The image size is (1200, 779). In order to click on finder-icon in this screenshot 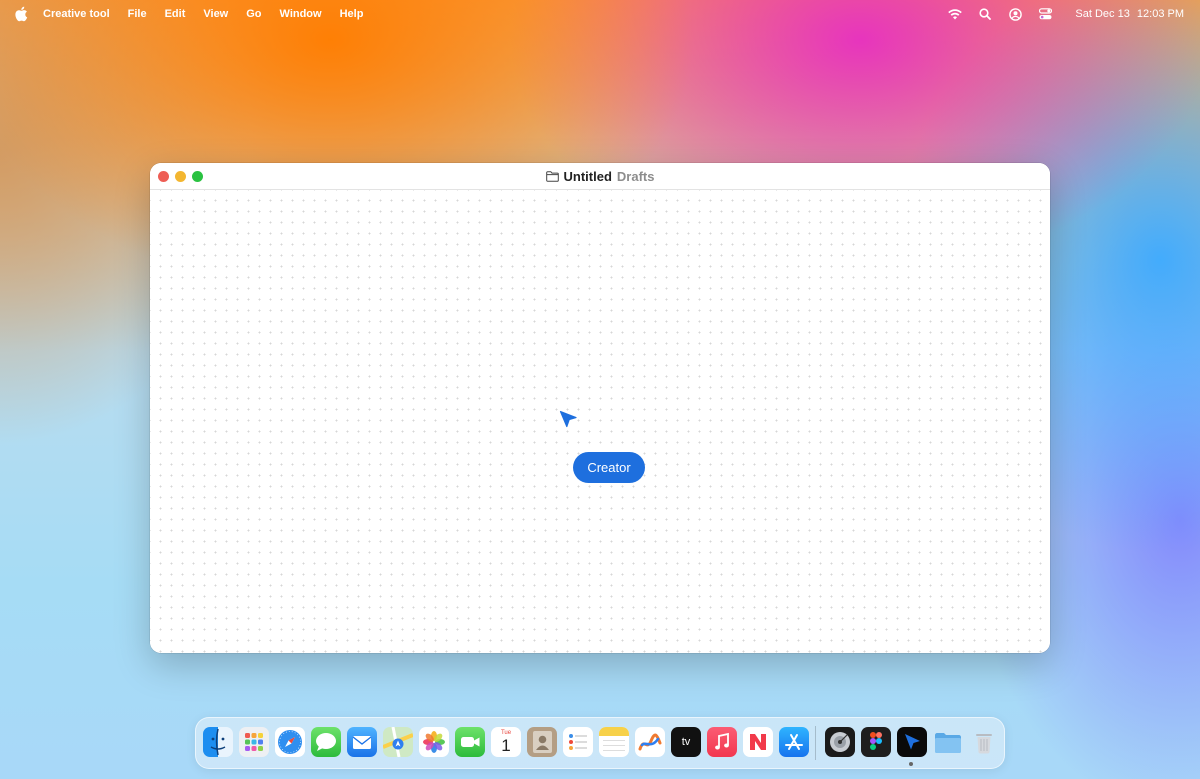, I will do `click(218, 742)`.